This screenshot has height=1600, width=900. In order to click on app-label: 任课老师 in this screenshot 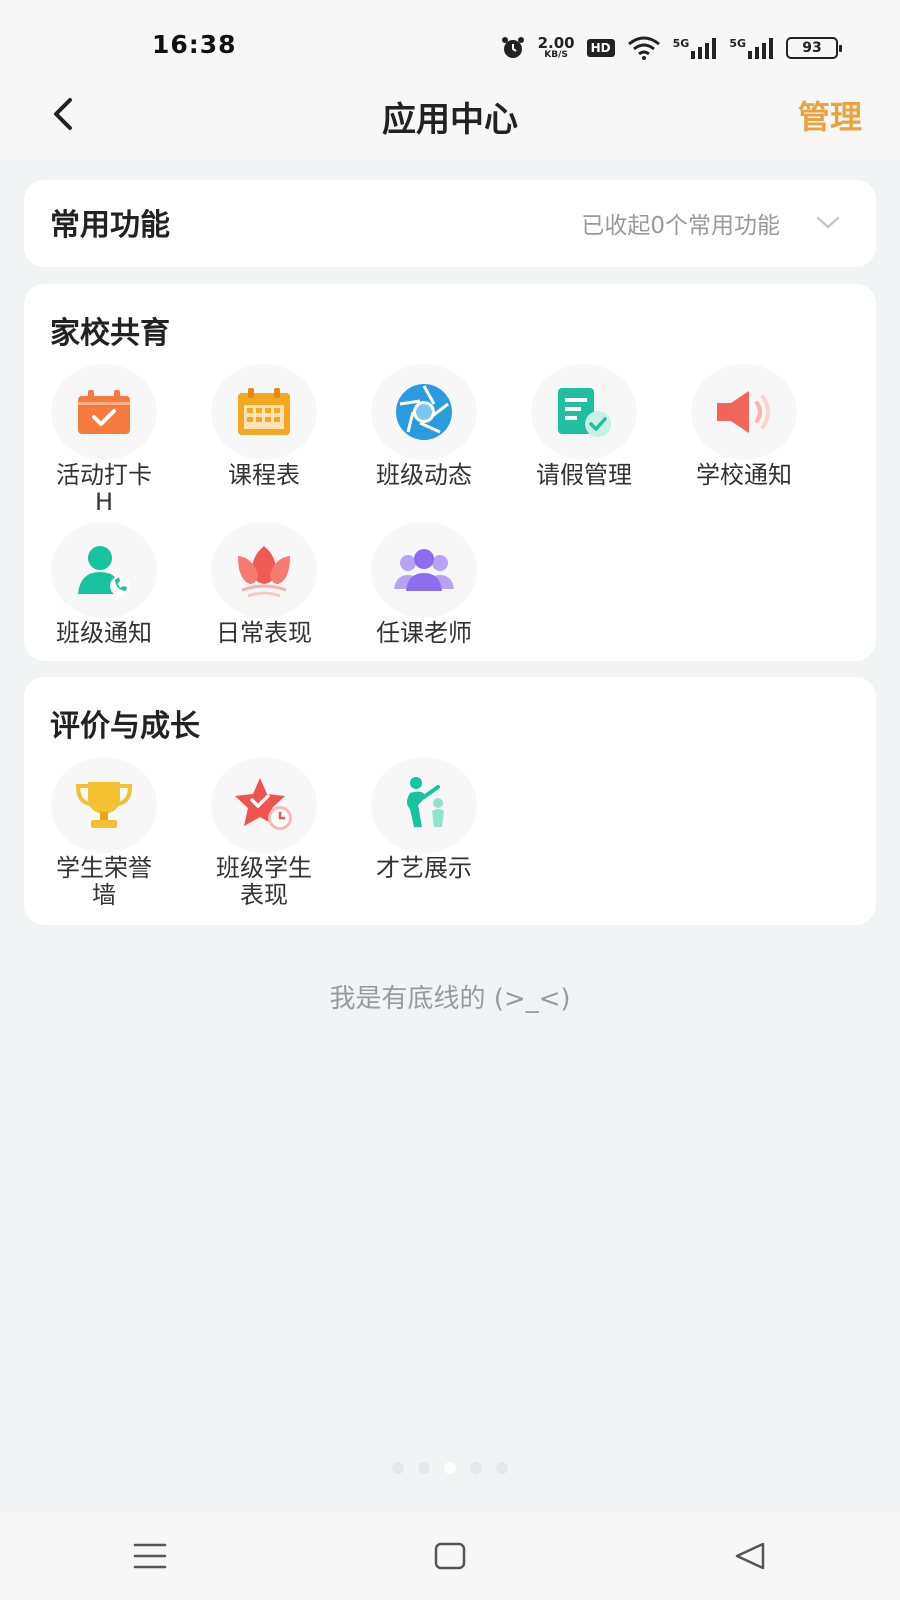, I will do `click(424, 633)`.